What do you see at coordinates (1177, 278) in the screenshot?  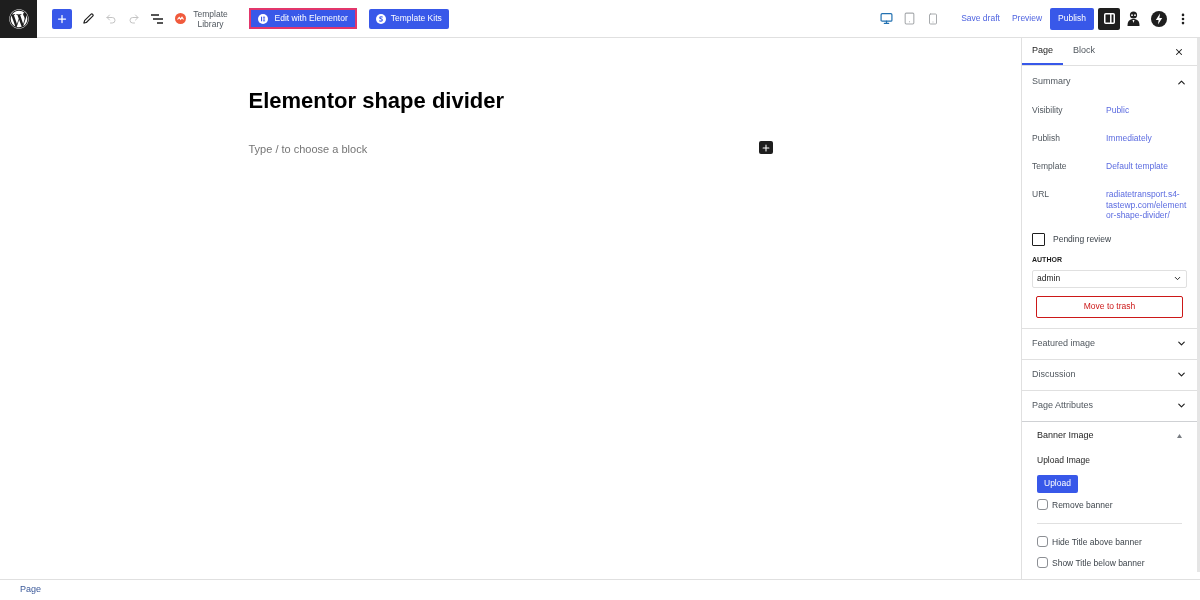 I see `chevron-down-icon` at bounding box center [1177, 278].